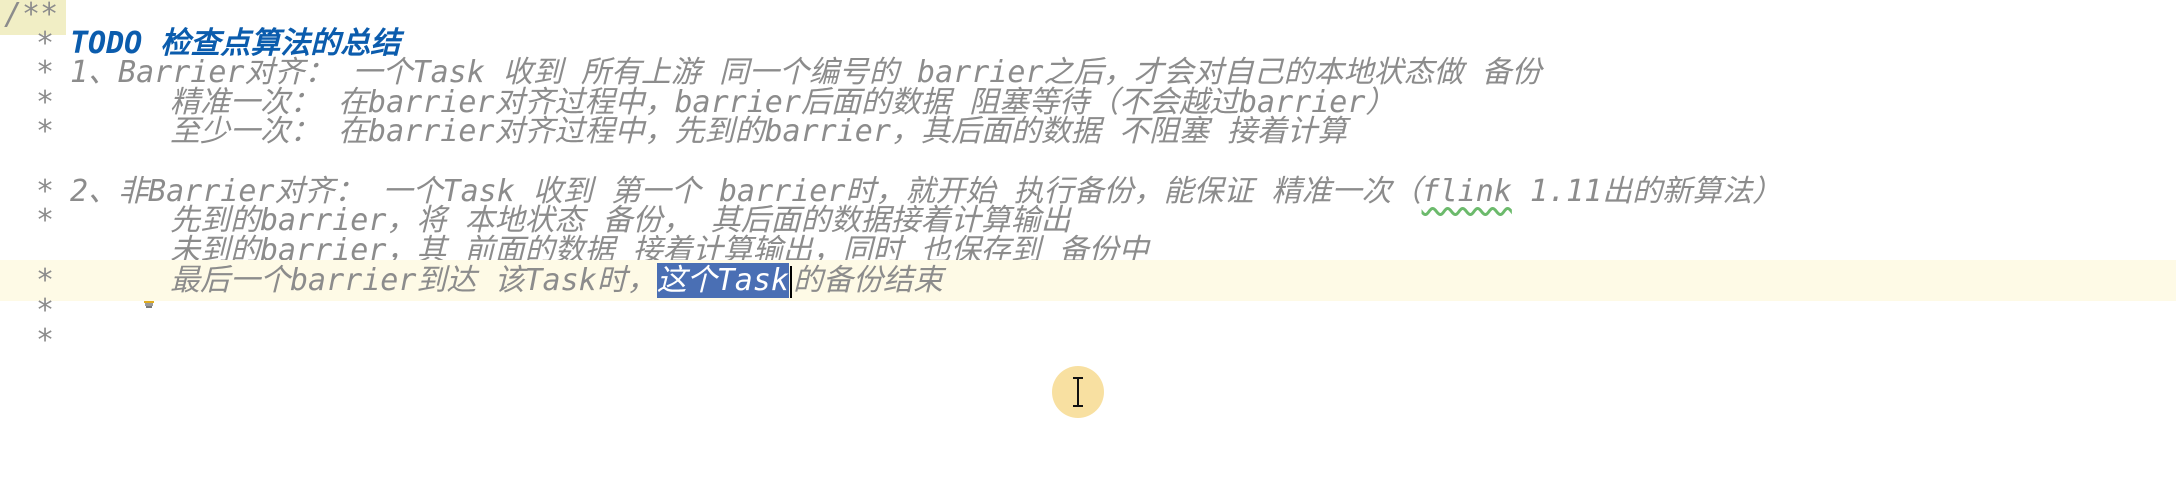 The width and height of the screenshot is (2176, 484). I want to click on text-cursor-icon, so click(1078, 392).